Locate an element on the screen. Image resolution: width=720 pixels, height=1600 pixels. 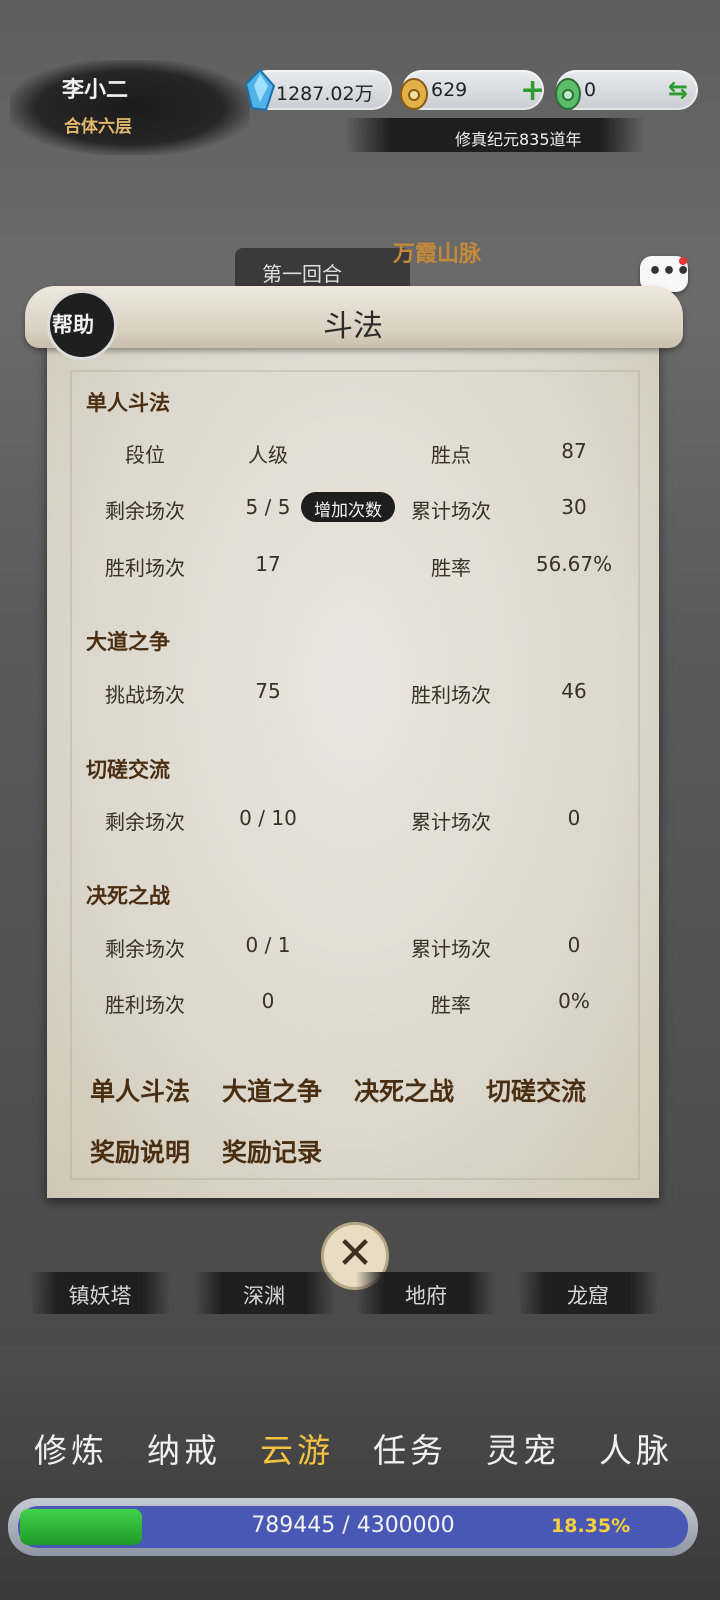
chat-notification-dot is located at coordinates (683, 261).